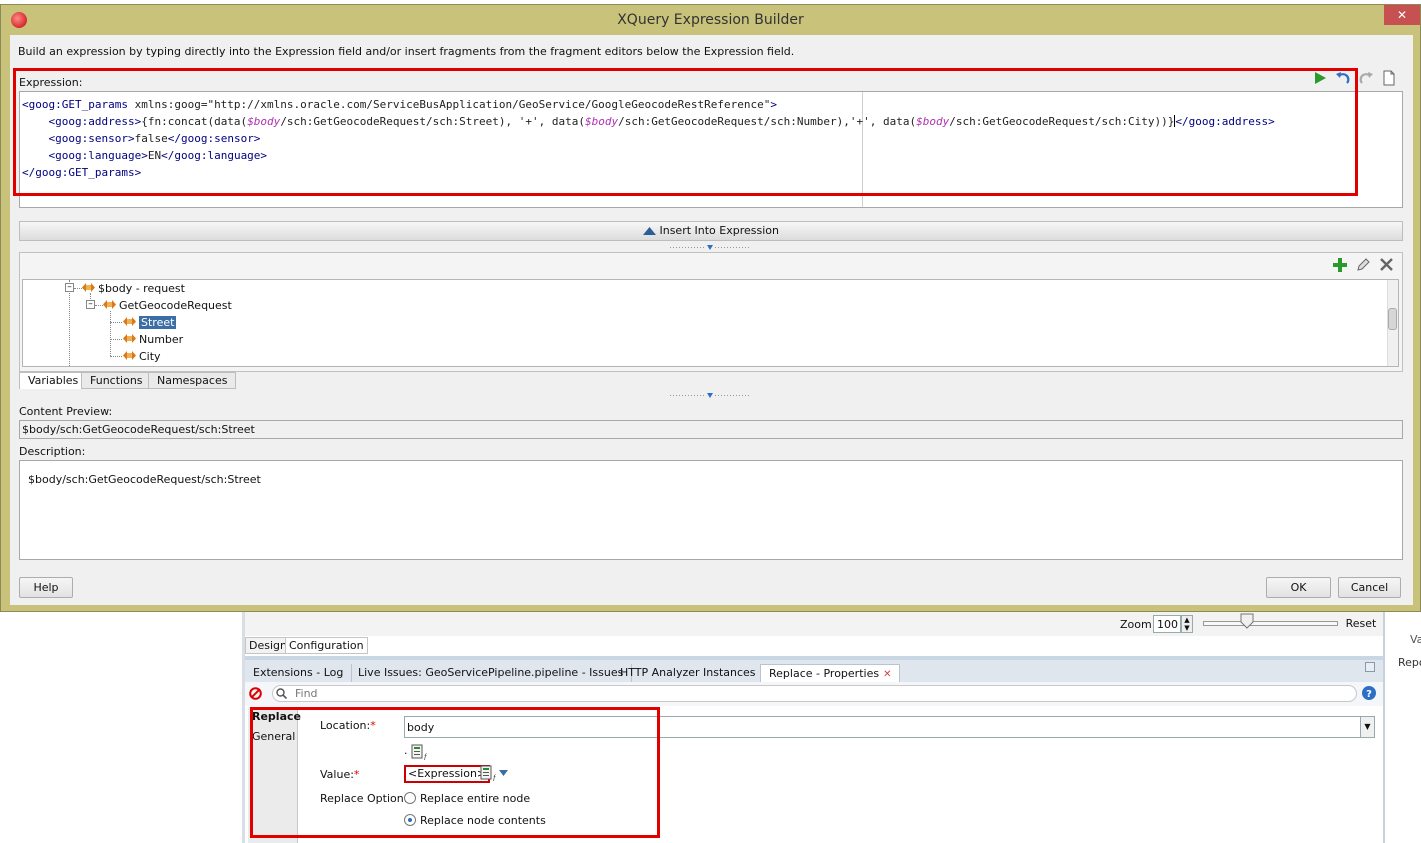 The image size is (1421, 843). Describe the element at coordinates (1138, 624) in the screenshot. I see `zoom-label: Zoom:` at that location.